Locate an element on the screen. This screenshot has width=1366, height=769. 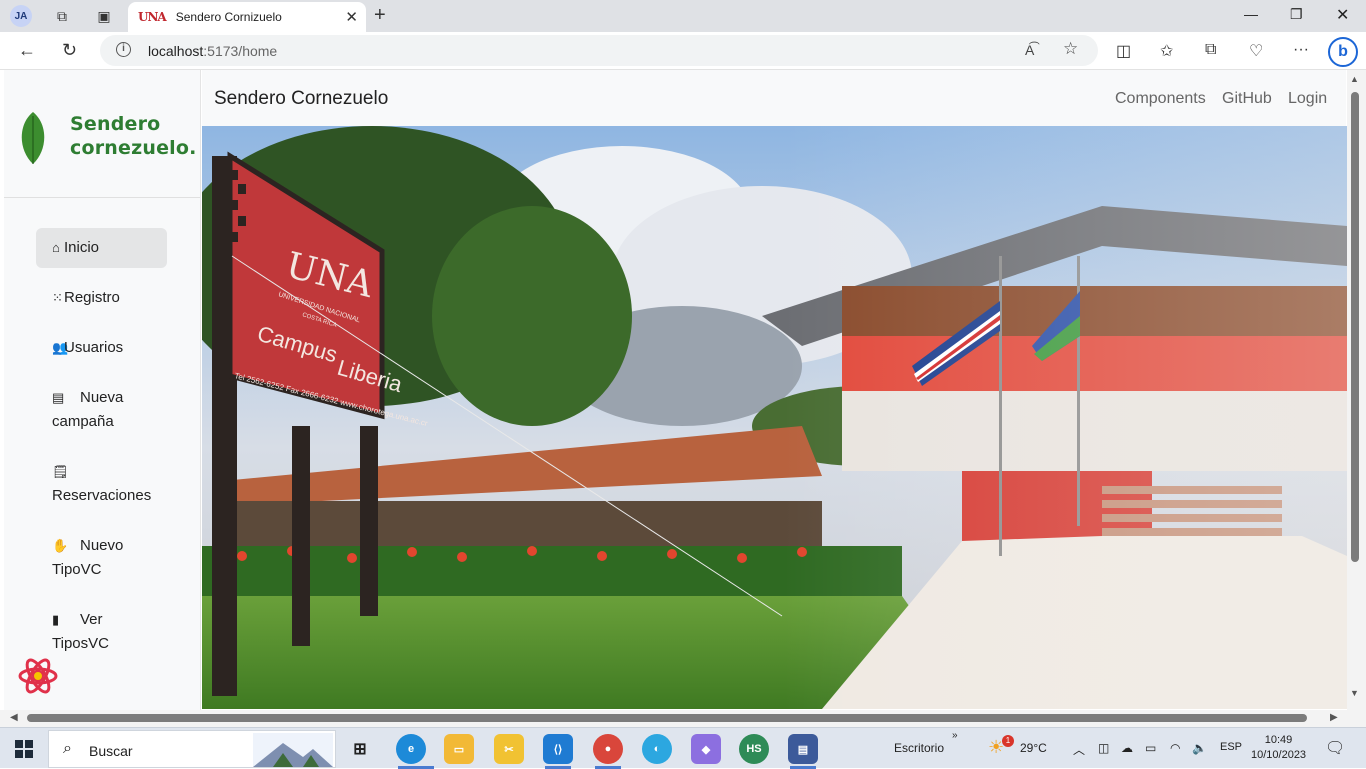
sidebar-brand: Sendero cornezuelo. is located at coordinates (102, 134).